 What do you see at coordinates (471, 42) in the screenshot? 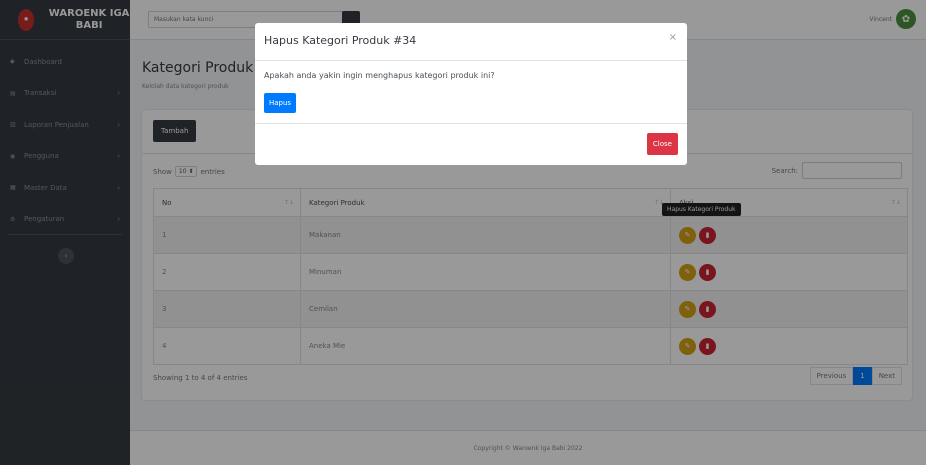
I see `modal-header: Hapus Kategori Produk #34 ×` at bounding box center [471, 42].